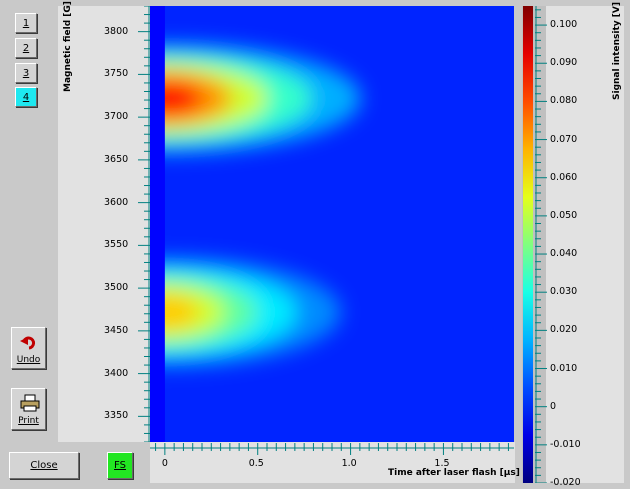 This screenshot has width=630, height=489. What do you see at coordinates (26, 23) in the screenshot?
I see `page-button-1: 1` at bounding box center [26, 23].